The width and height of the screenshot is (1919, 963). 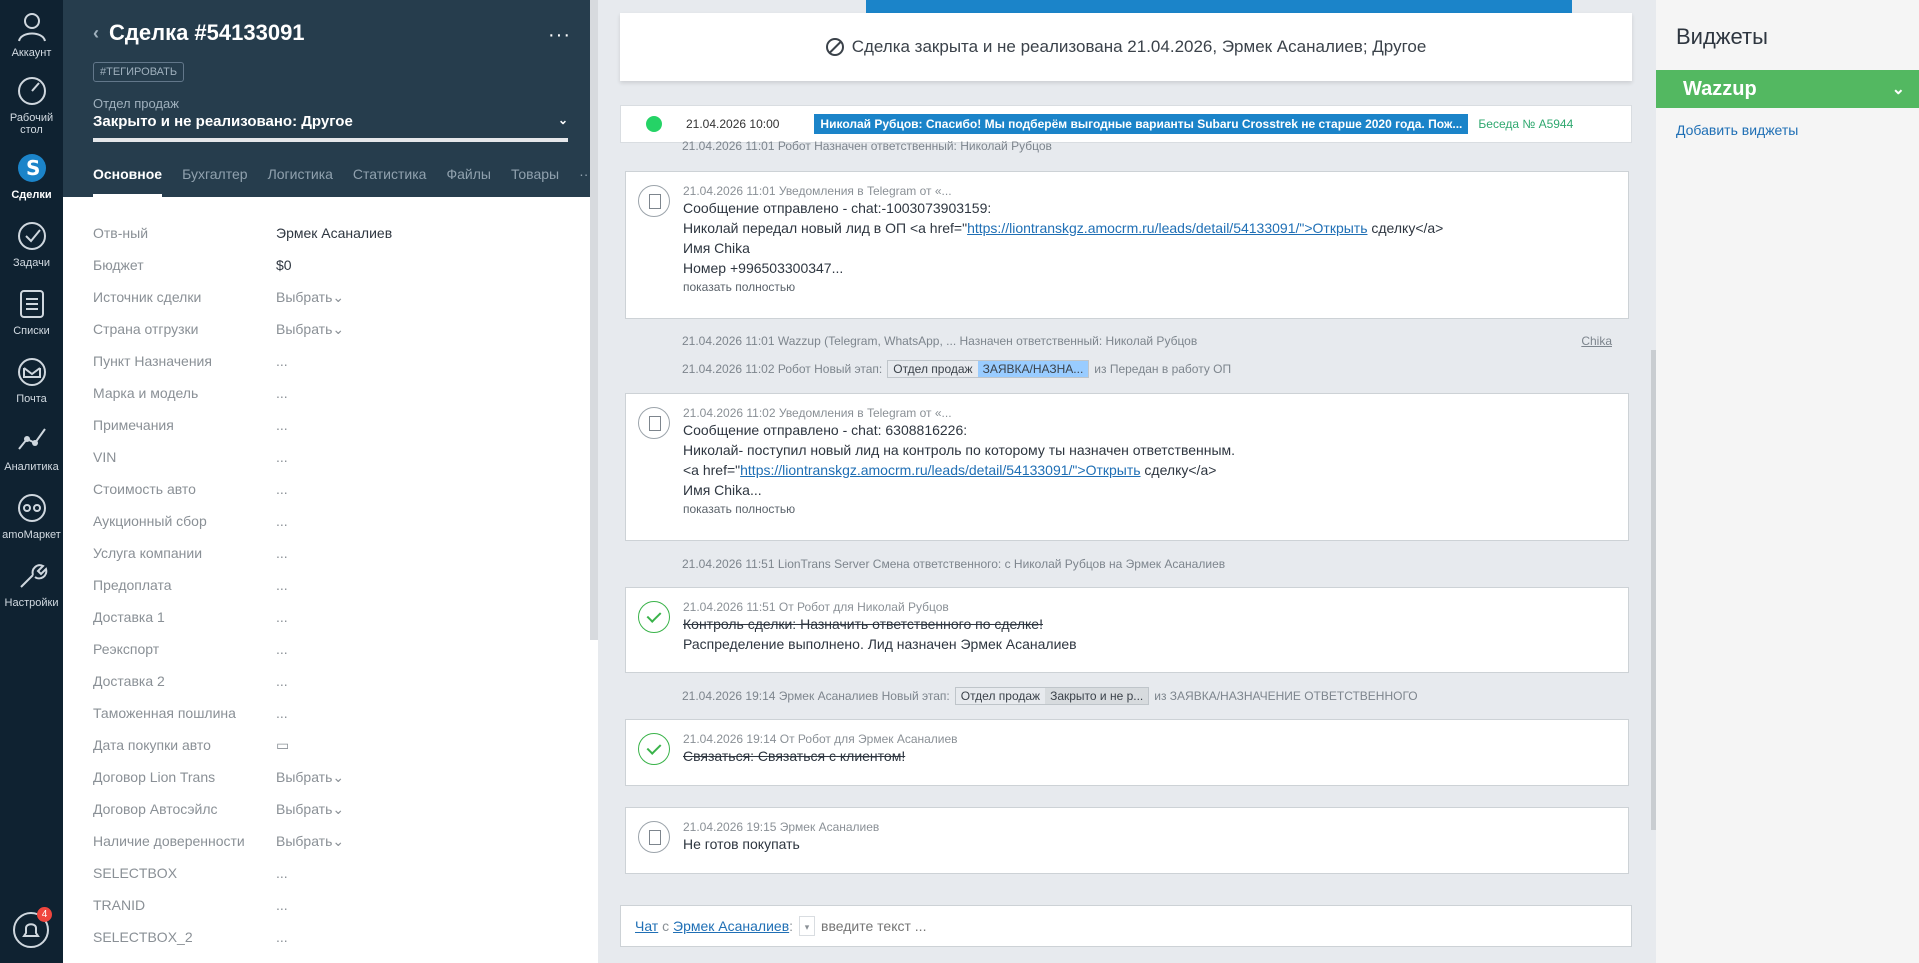 I want to click on note-line: Сообщение отправлено - chat: 6308816226:, so click(x=825, y=430).